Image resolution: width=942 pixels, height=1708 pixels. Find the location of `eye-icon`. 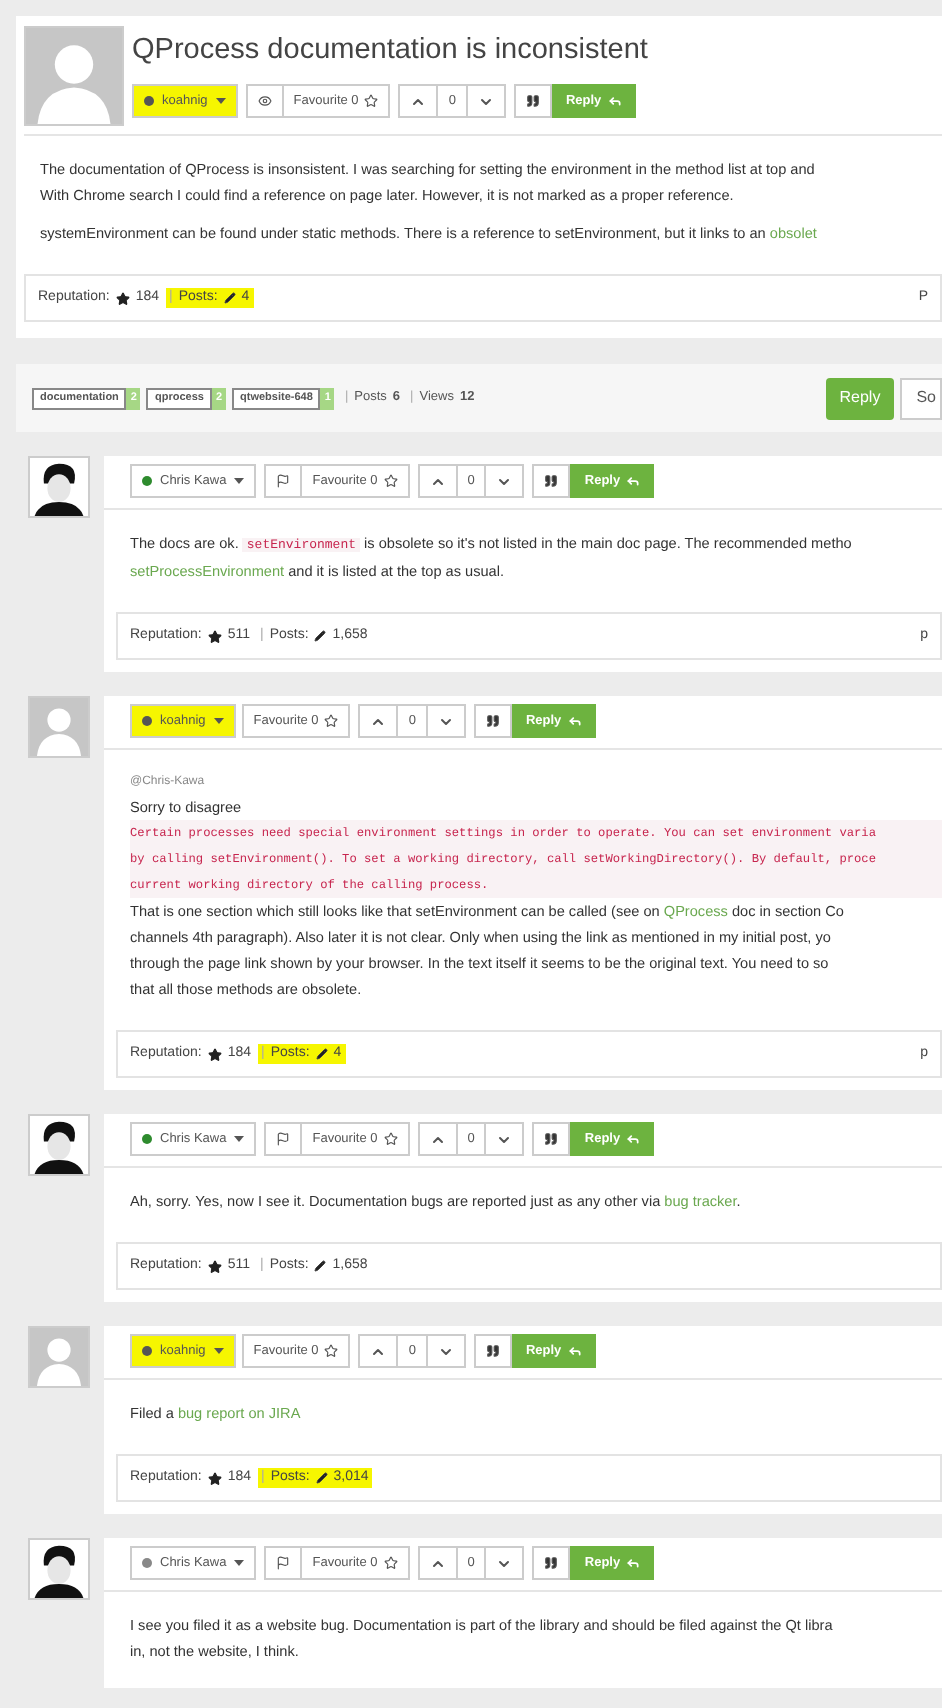

eye-icon is located at coordinates (264, 101).